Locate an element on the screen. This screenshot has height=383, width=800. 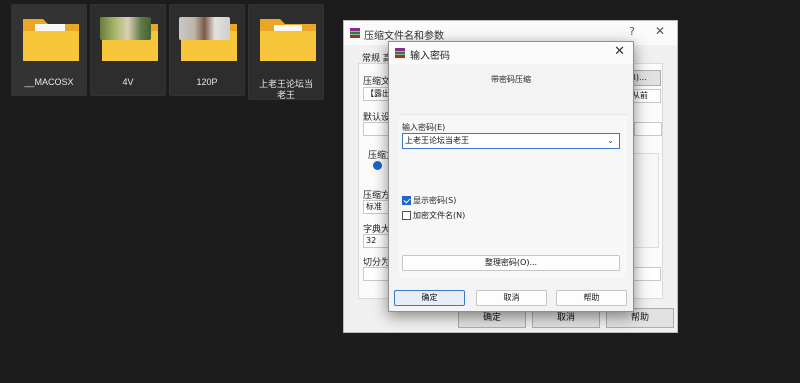
split-unit-select is located at coordinates (647, 274).